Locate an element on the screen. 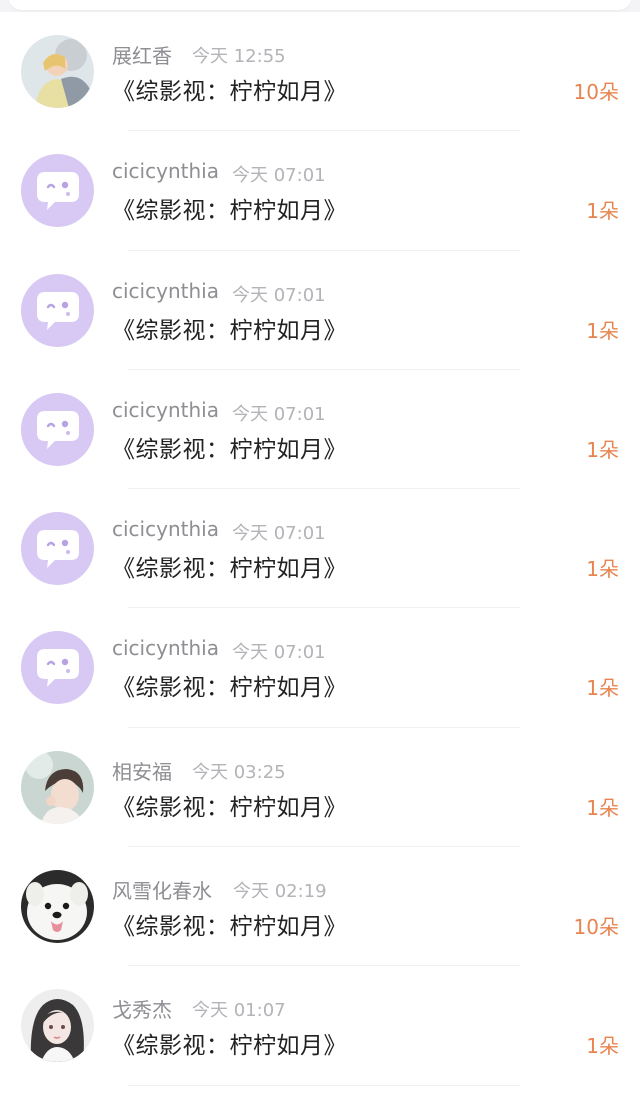  send-time: 今天 02:19 is located at coordinates (280, 892).